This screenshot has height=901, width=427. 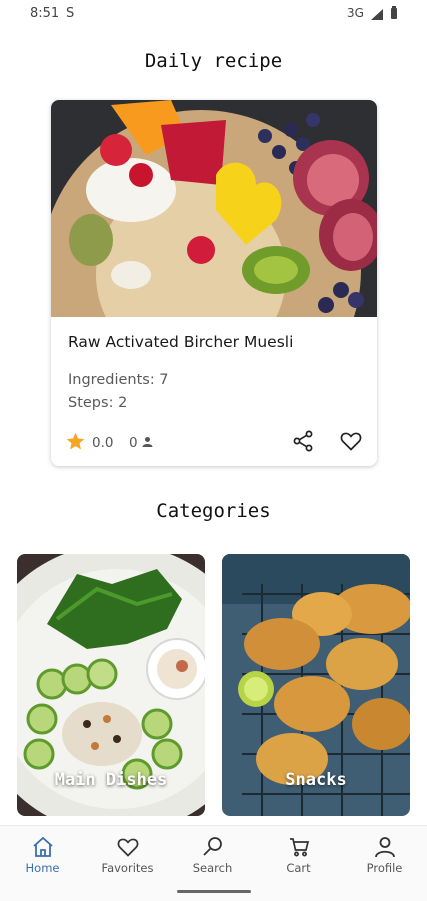 What do you see at coordinates (42, 868) in the screenshot?
I see `nav-label: Home` at bounding box center [42, 868].